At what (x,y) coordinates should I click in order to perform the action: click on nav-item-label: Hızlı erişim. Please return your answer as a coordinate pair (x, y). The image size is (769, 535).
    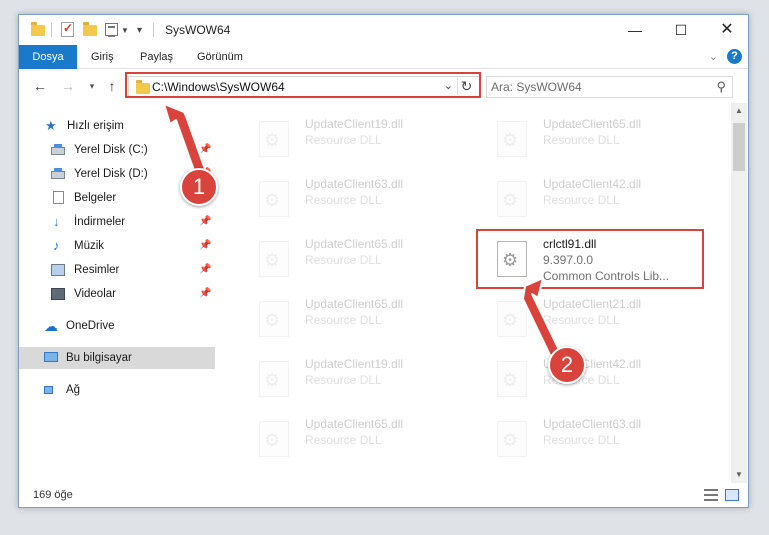
    Looking at the image, I should click on (95, 126).